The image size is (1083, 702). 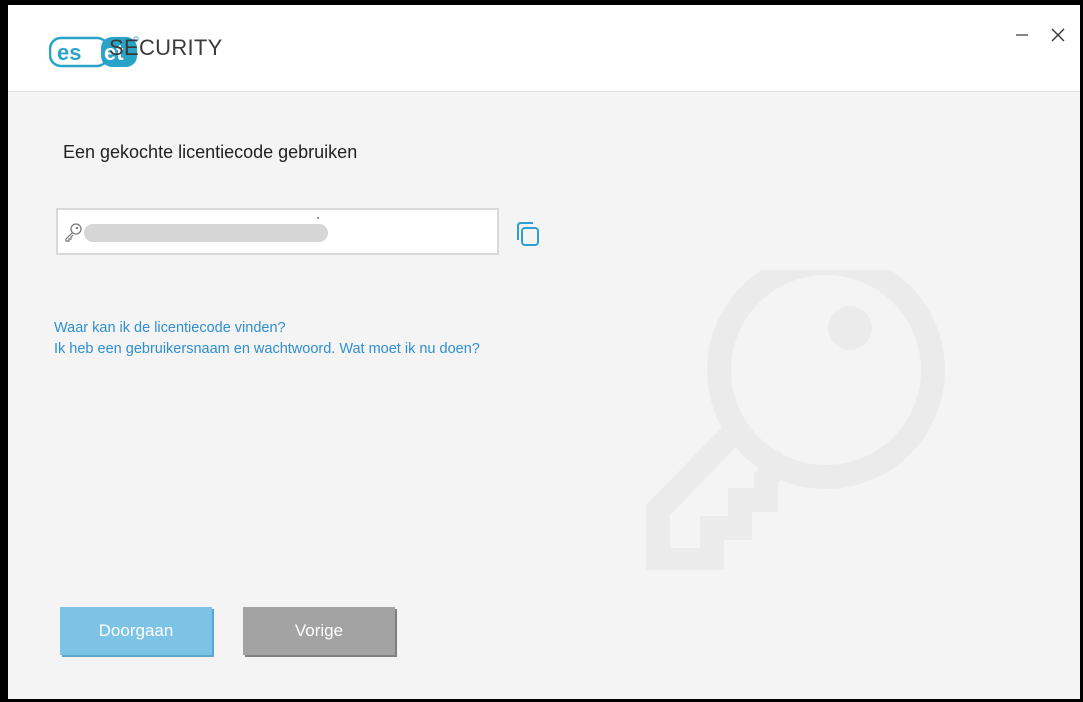 I want to click on close-icon, so click(x=1058, y=35).